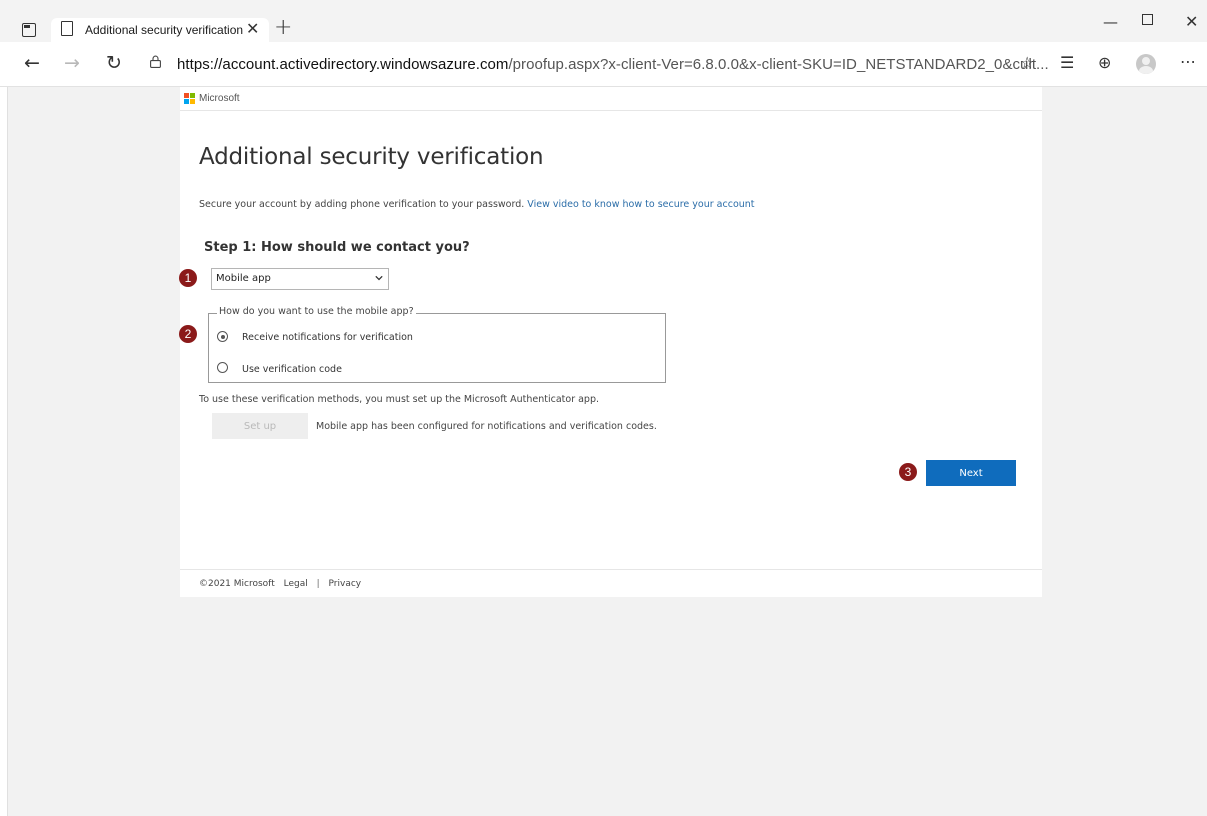 The image size is (1207, 816). Describe the element at coordinates (222, 336) in the screenshot. I see `notifications-radio` at that location.